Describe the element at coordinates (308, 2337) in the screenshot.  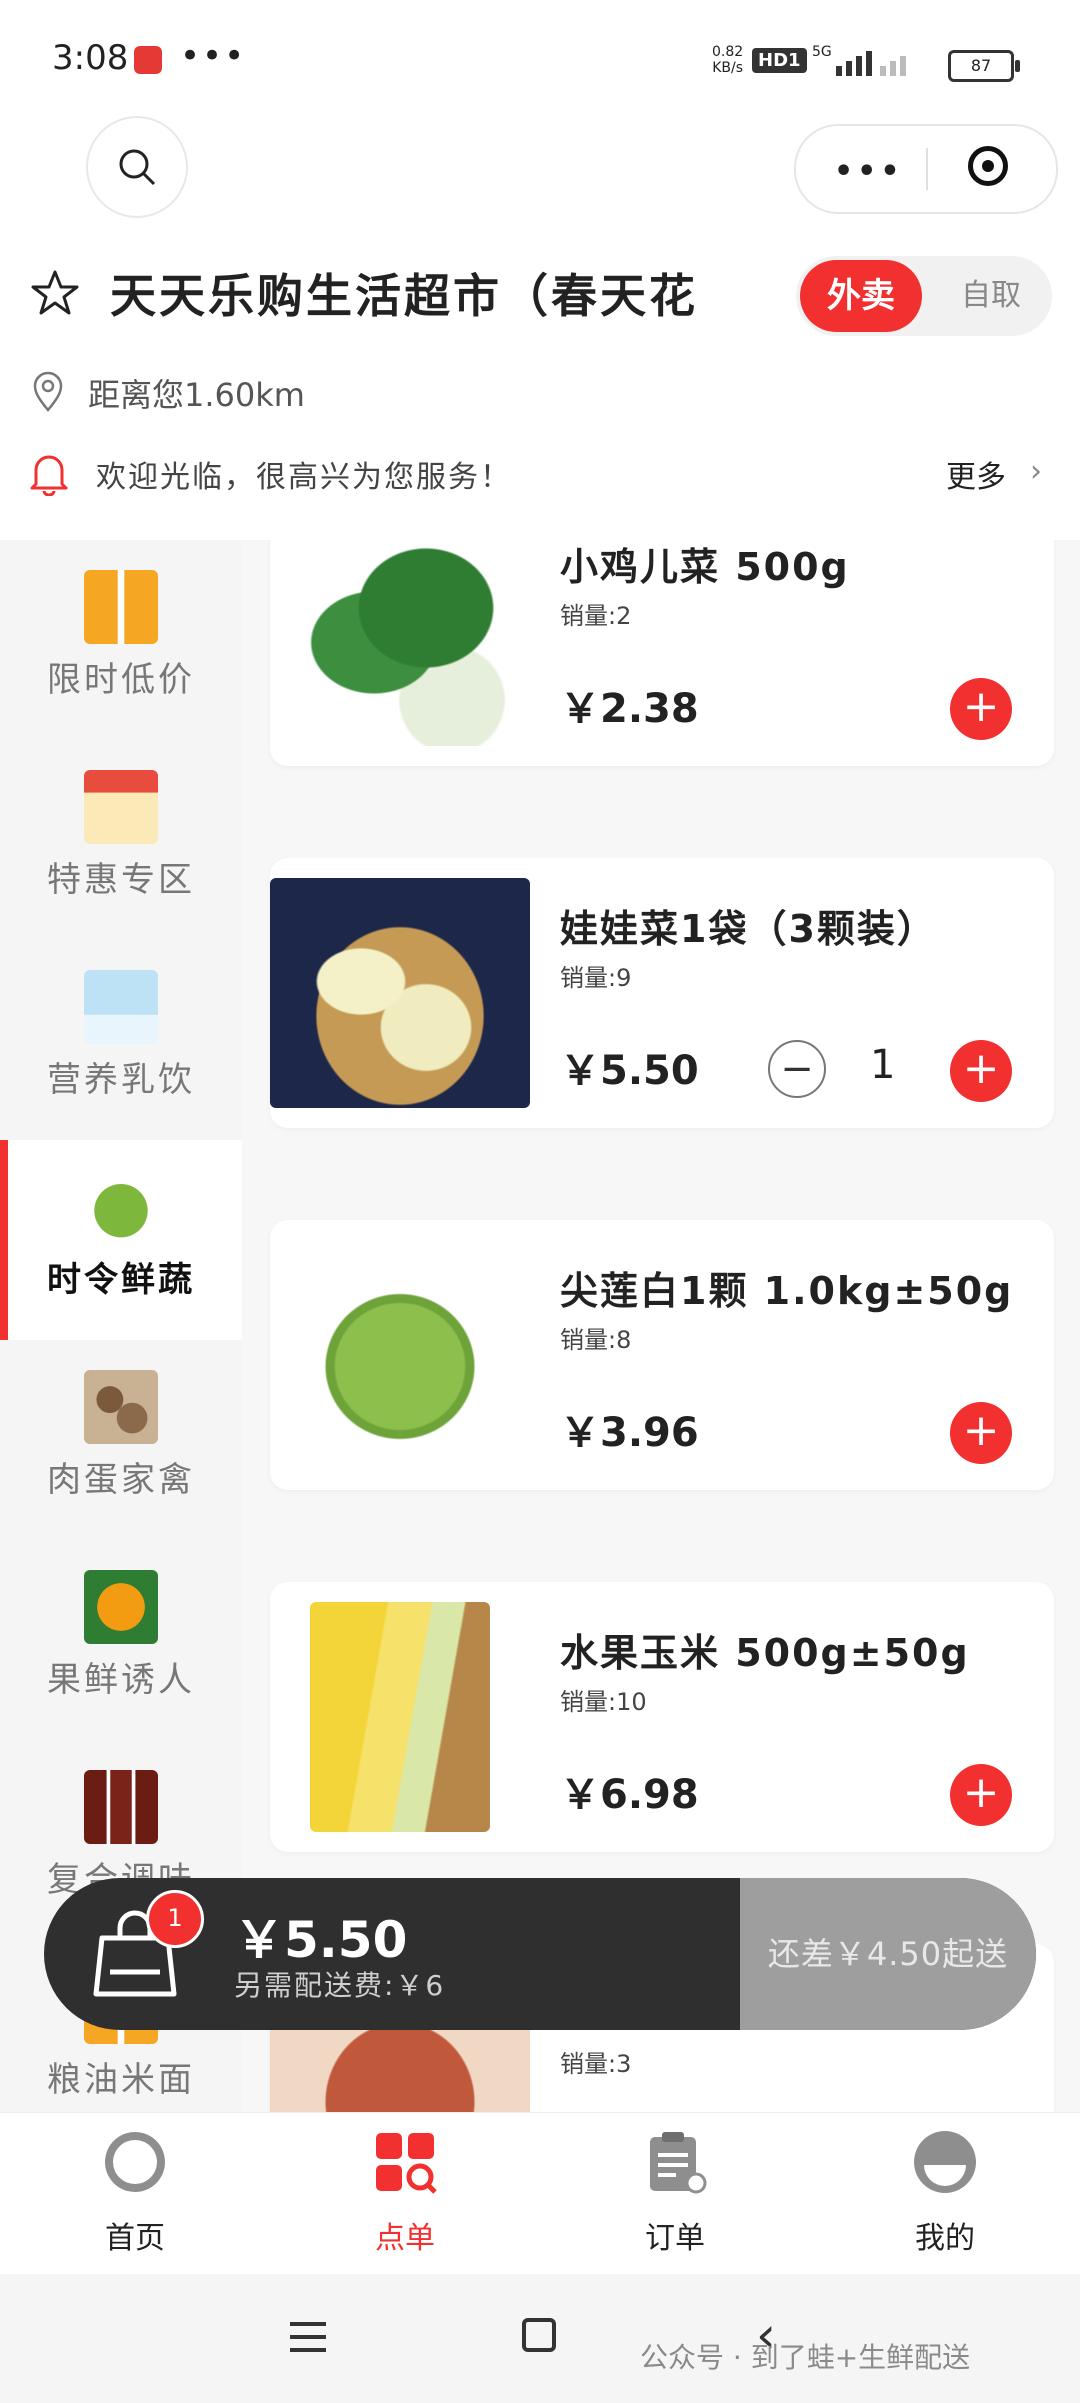
I see `recent-apps-icon` at that location.